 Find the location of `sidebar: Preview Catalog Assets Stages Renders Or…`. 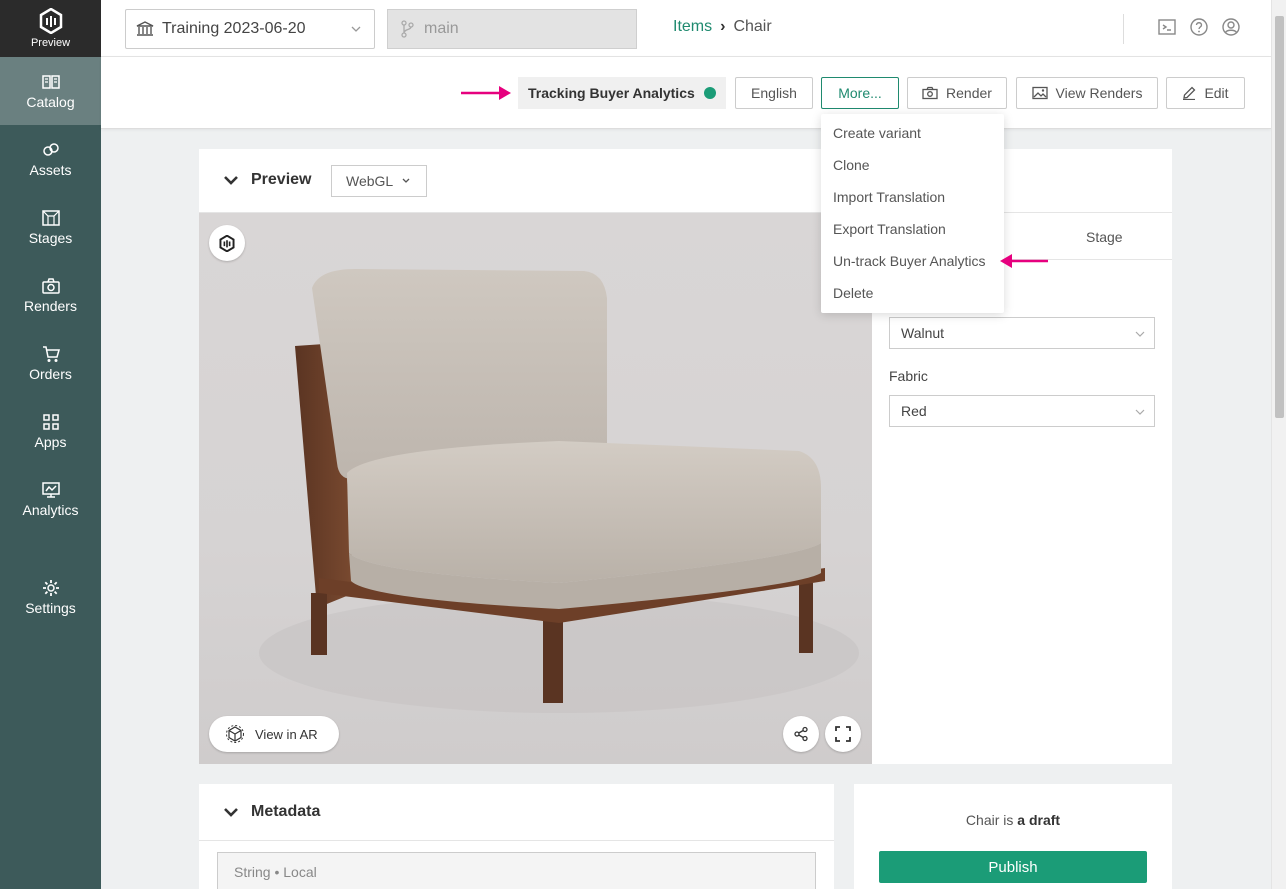

sidebar: Preview Catalog Assets Stages Renders Or… is located at coordinates (50, 444).